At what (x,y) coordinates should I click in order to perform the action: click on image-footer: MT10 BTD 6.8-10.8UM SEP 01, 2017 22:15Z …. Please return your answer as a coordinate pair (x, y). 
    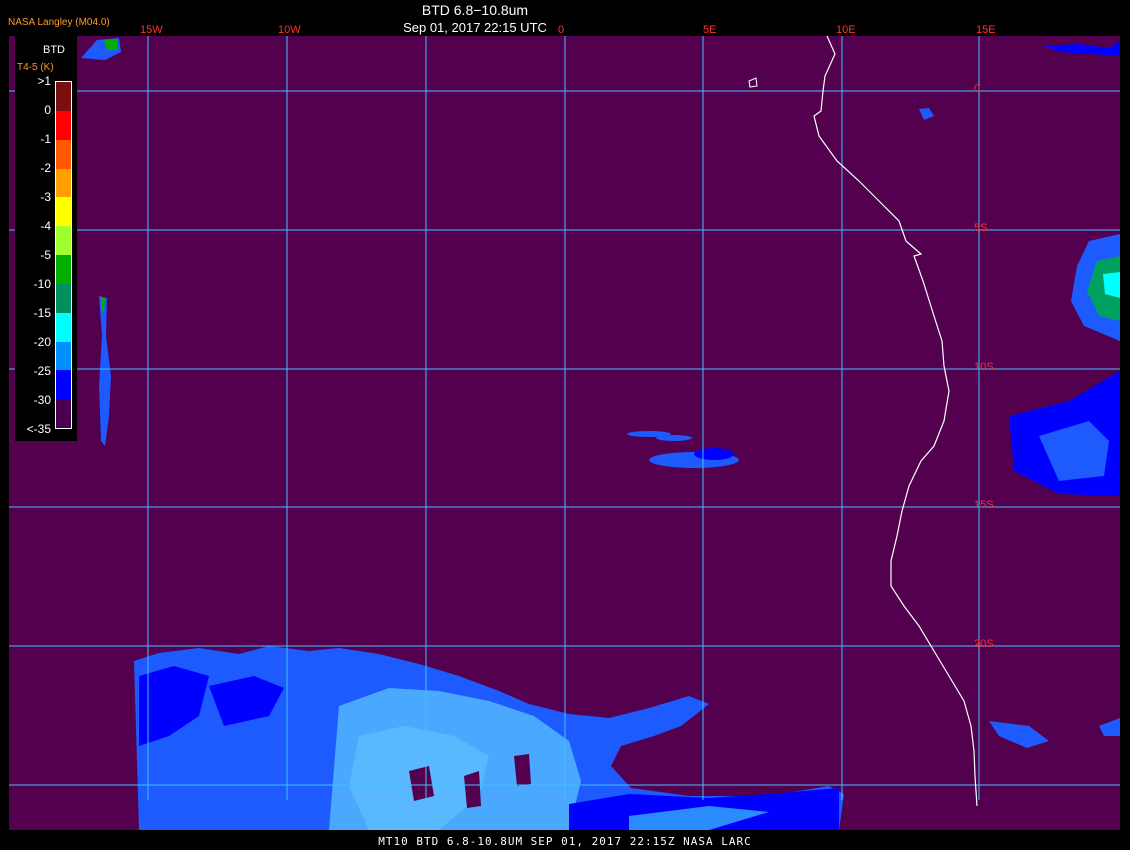
    Looking at the image, I should click on (565, 841).